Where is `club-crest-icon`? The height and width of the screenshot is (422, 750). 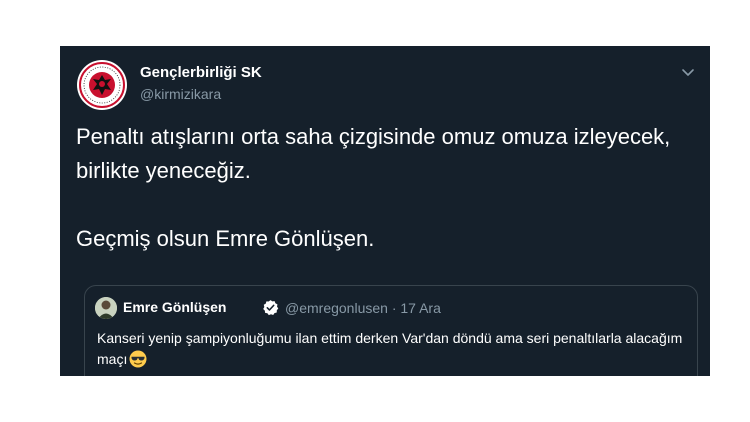
club-crest-icon is located at coordinates (102, 85).